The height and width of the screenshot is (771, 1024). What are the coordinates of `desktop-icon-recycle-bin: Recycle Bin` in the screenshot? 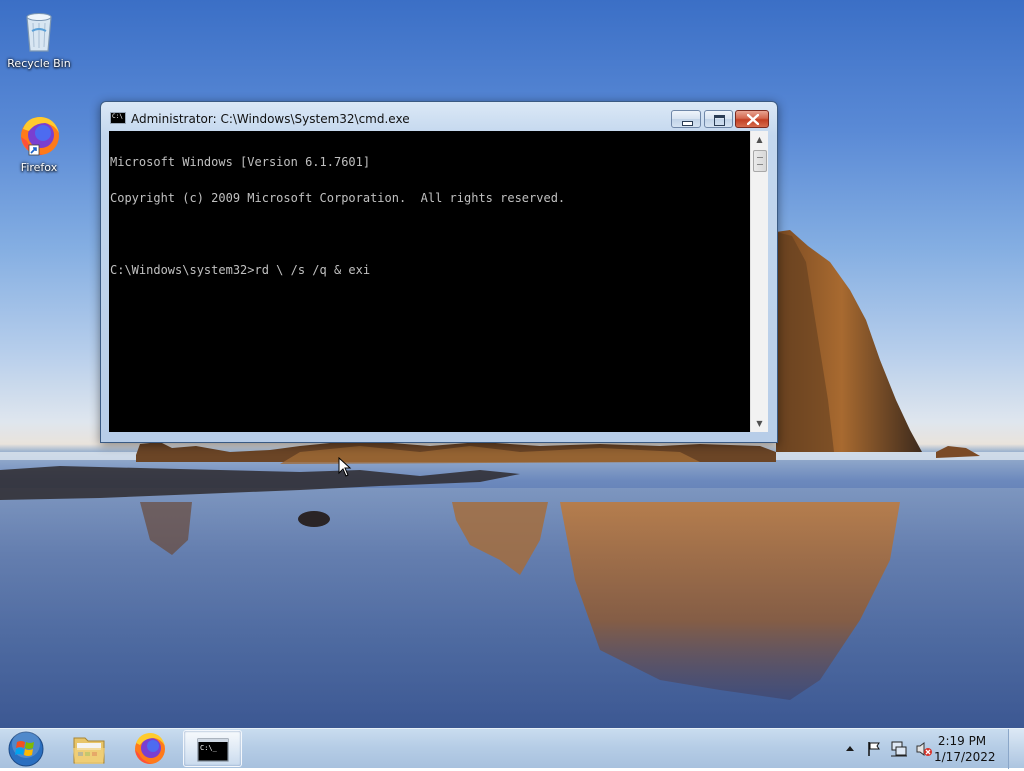 It's located at (39, 38).